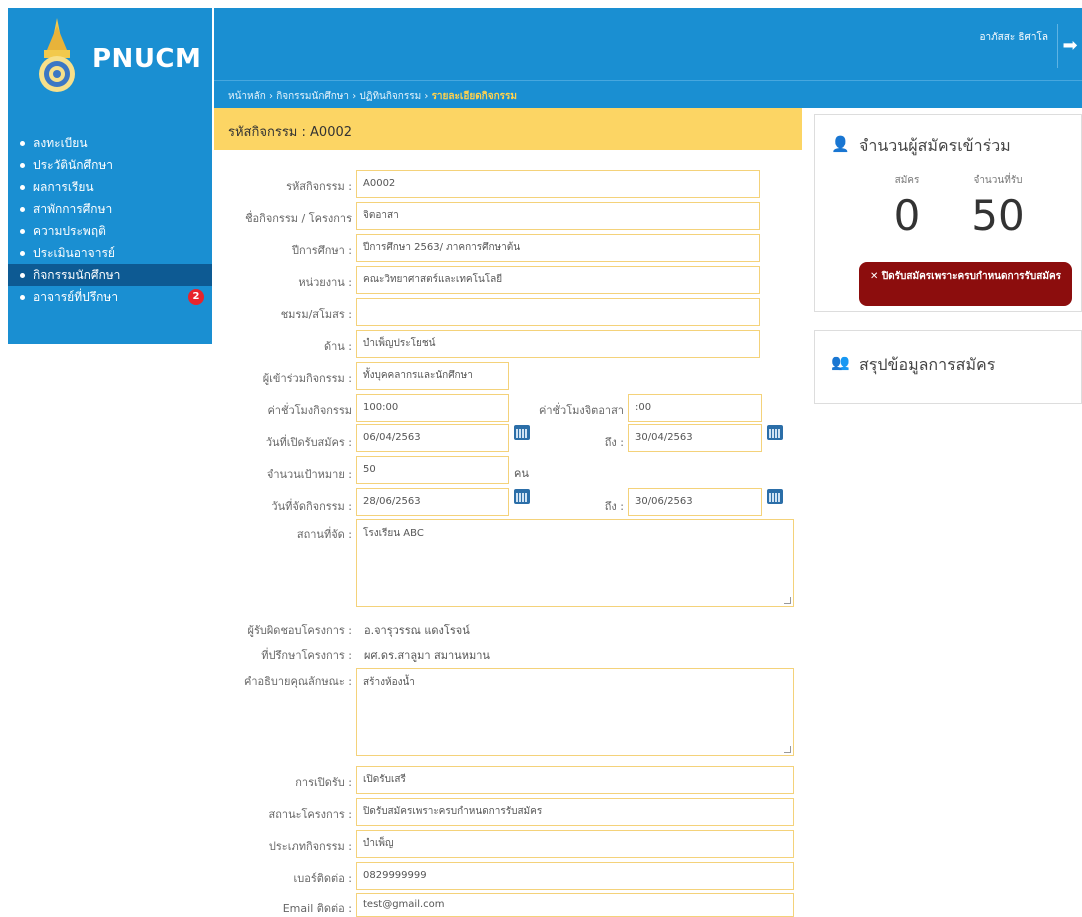 The width and height of the screenshot is (1082, 917). I want to click on participants-label: ผู้เข้าร่วมกิจกรรม :, so click(307, 378).